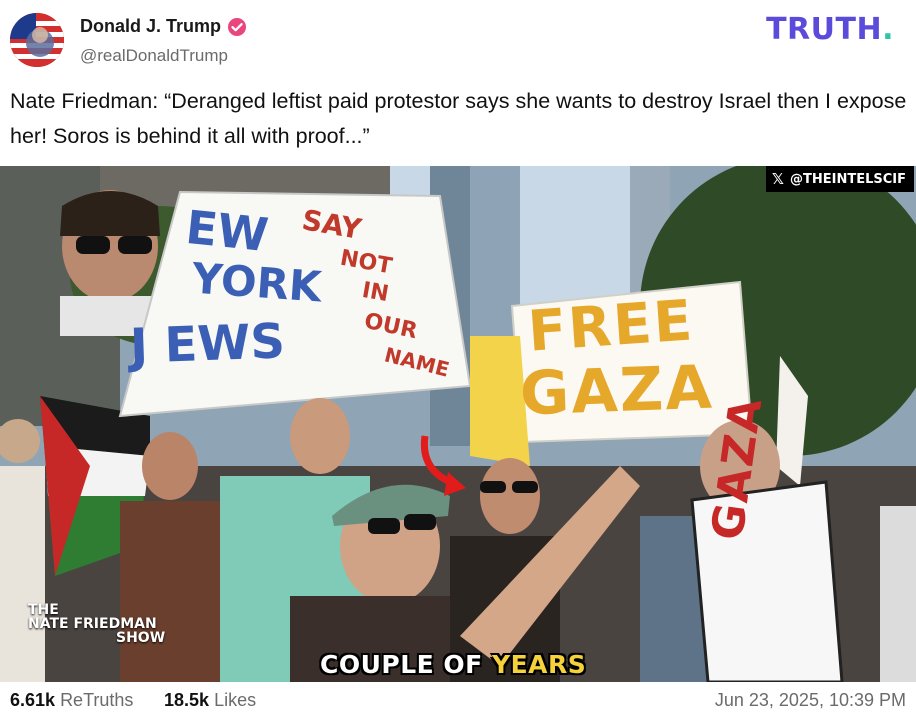 This screenshot has height=720, width=916. I want to click on author-handle: @realDonaldTrump, so click(154, 56).